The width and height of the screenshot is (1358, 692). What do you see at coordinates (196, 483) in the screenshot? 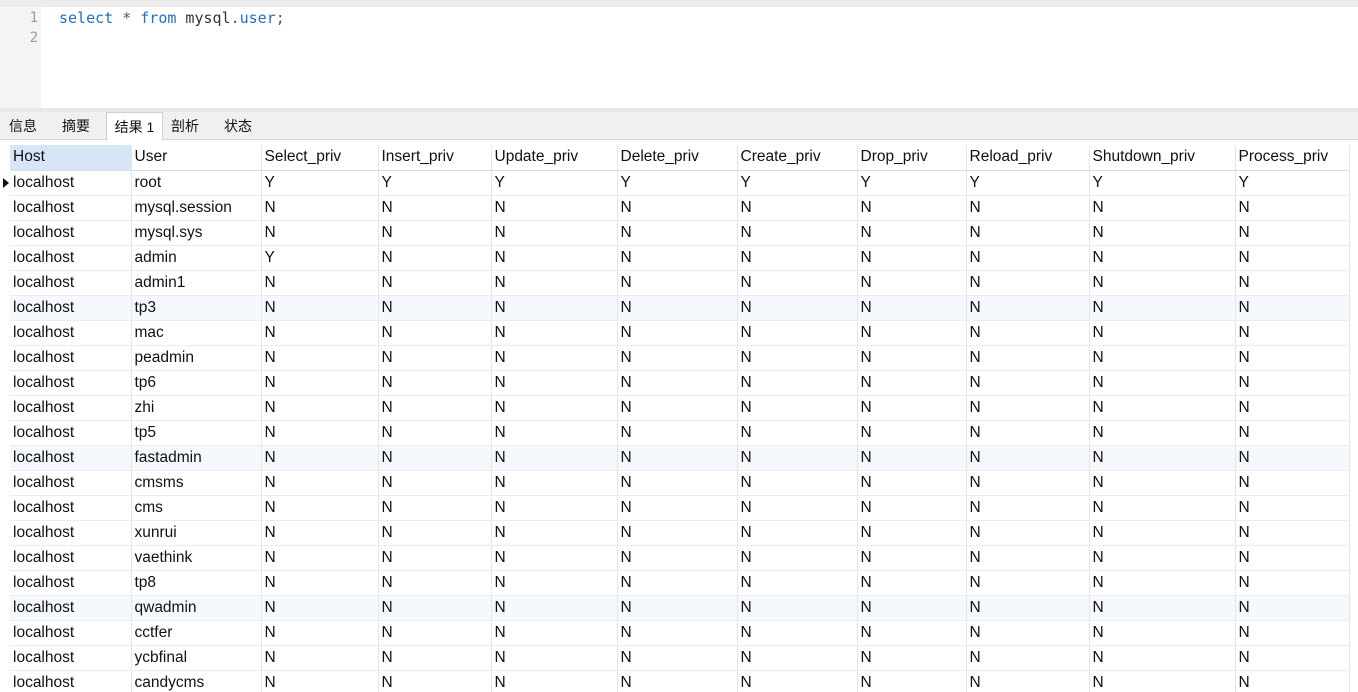
I see `table-cell: cmsms` at bounding box center [196, 483].